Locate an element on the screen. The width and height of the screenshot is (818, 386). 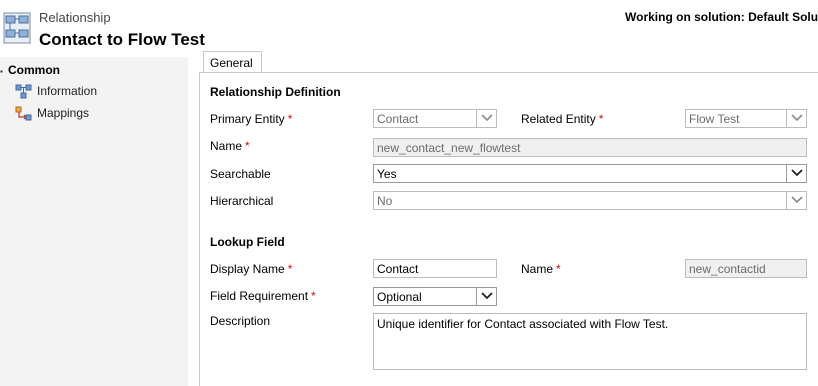
related-entity-label: Related Entity * is located at coordinates (562, 119).